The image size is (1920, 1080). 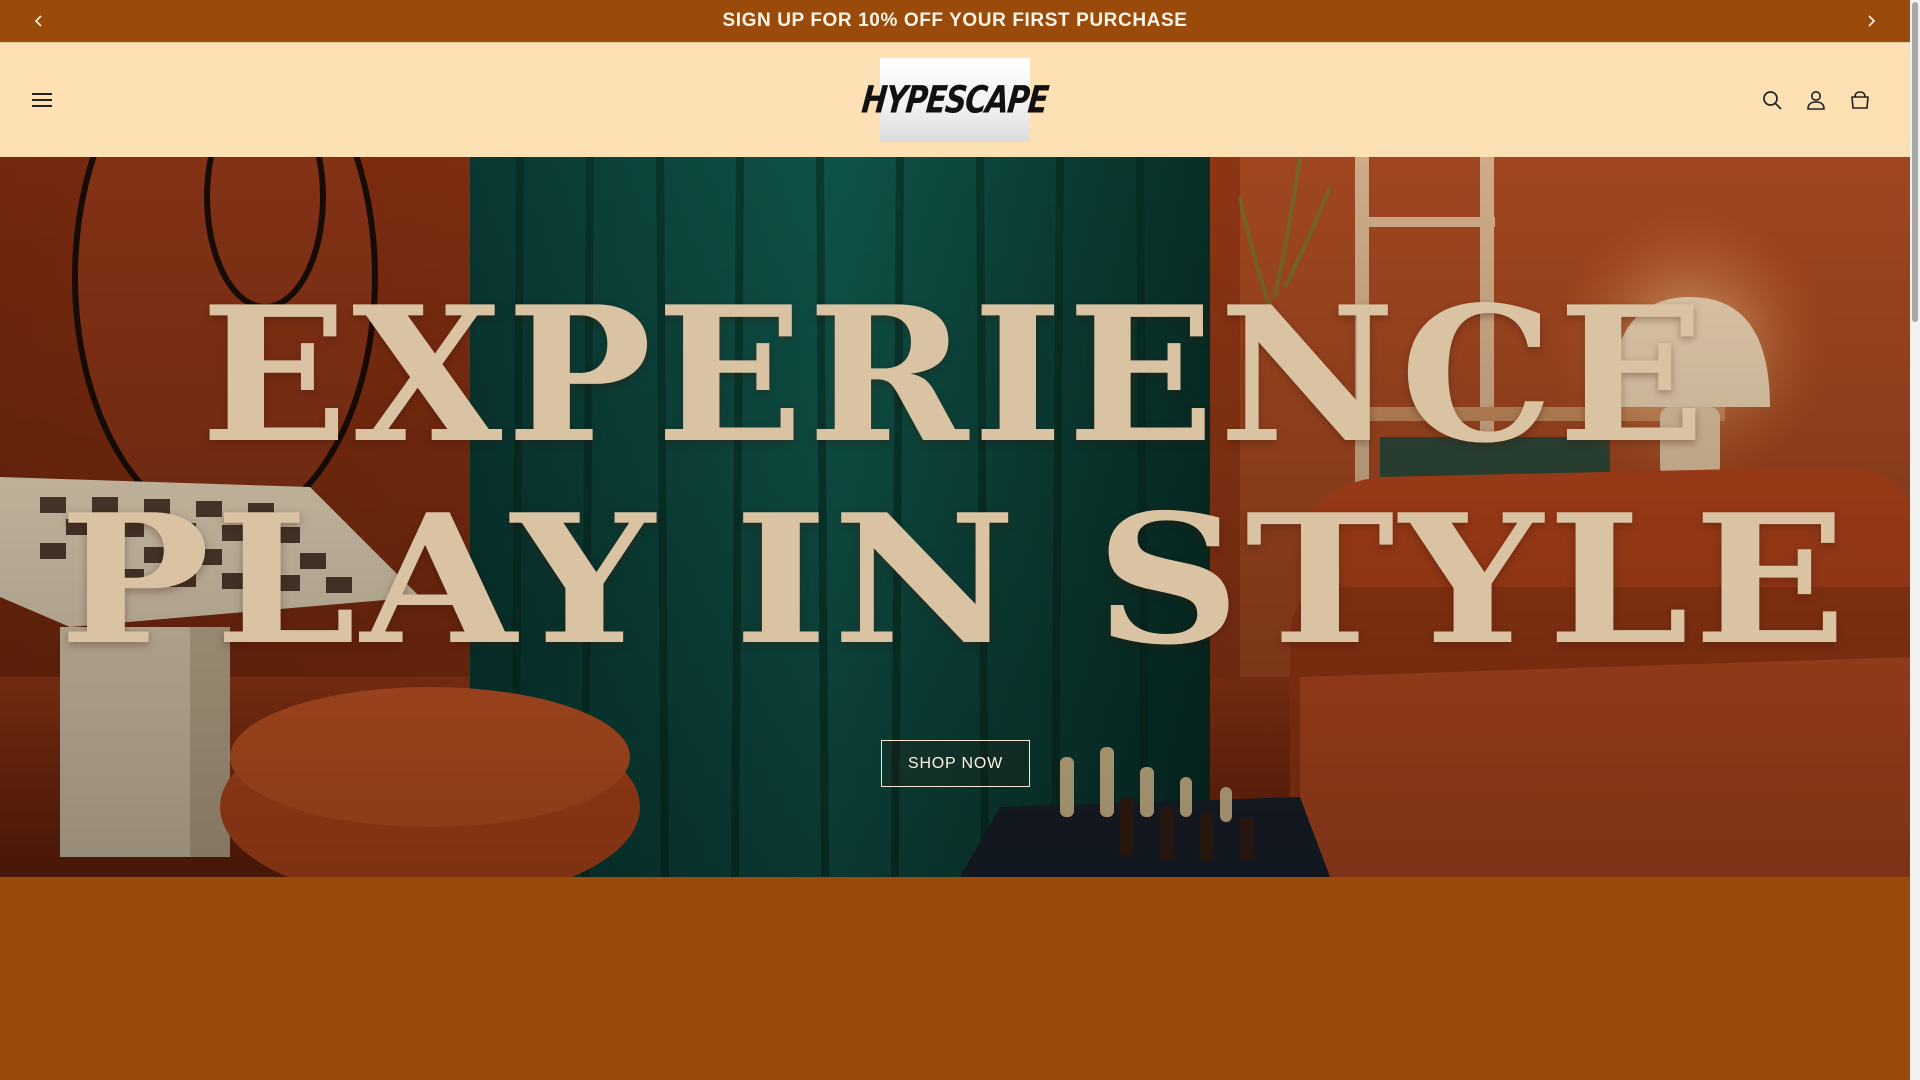 I want to click on logo: HYPESCAPE, so click(x=955, y=100).